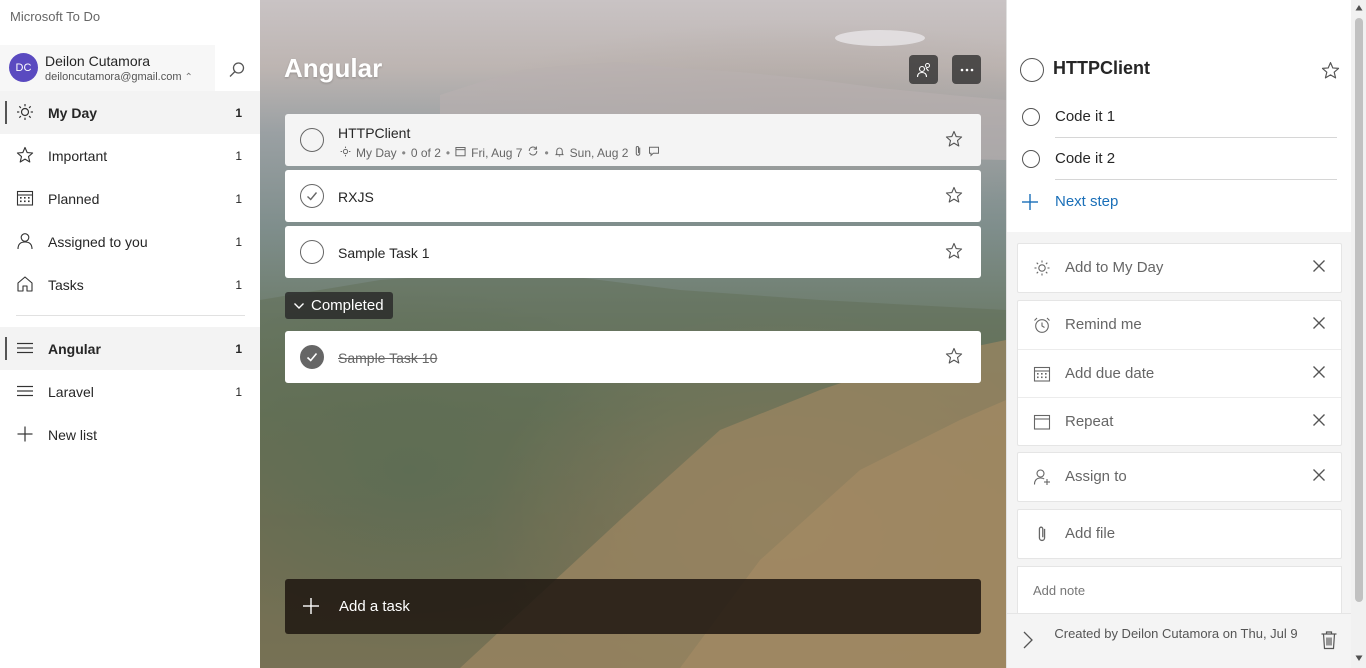 The image size is (1366, 668). I want to click on scroll-down-arrow-icon, so click(1359, 658).